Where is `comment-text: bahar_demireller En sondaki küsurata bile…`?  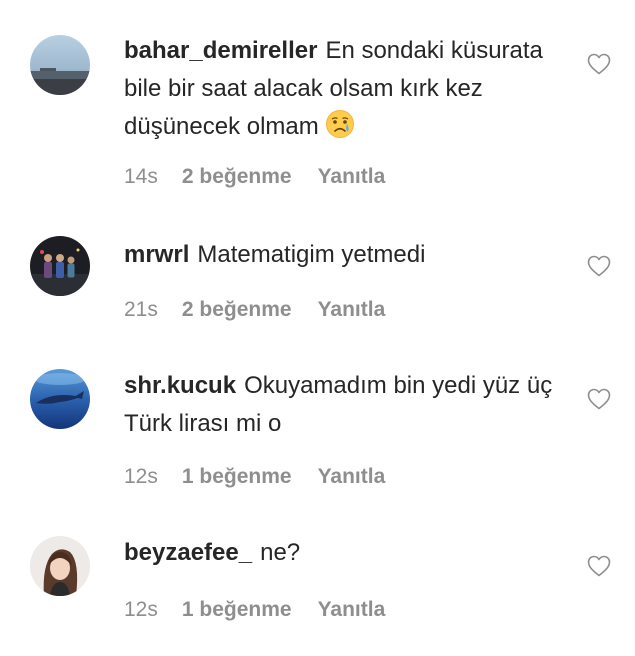
comment-text: bahar_demireller En sondaki küsurata bile… is located at coordinates (344, 89).